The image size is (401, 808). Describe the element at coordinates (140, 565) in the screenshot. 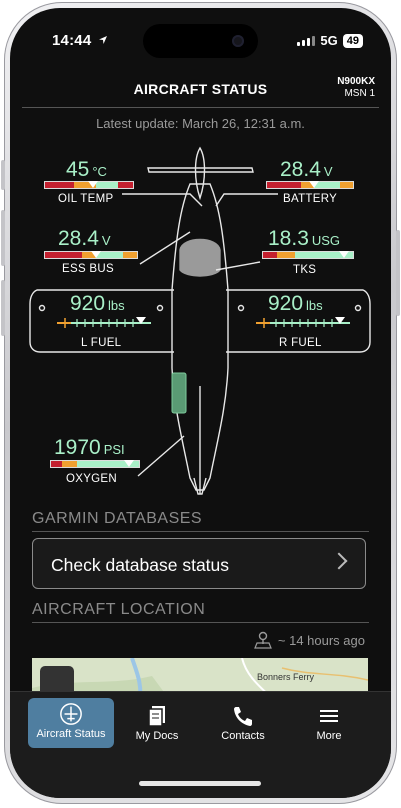

I see `check-database-label: Check database status` at that location.